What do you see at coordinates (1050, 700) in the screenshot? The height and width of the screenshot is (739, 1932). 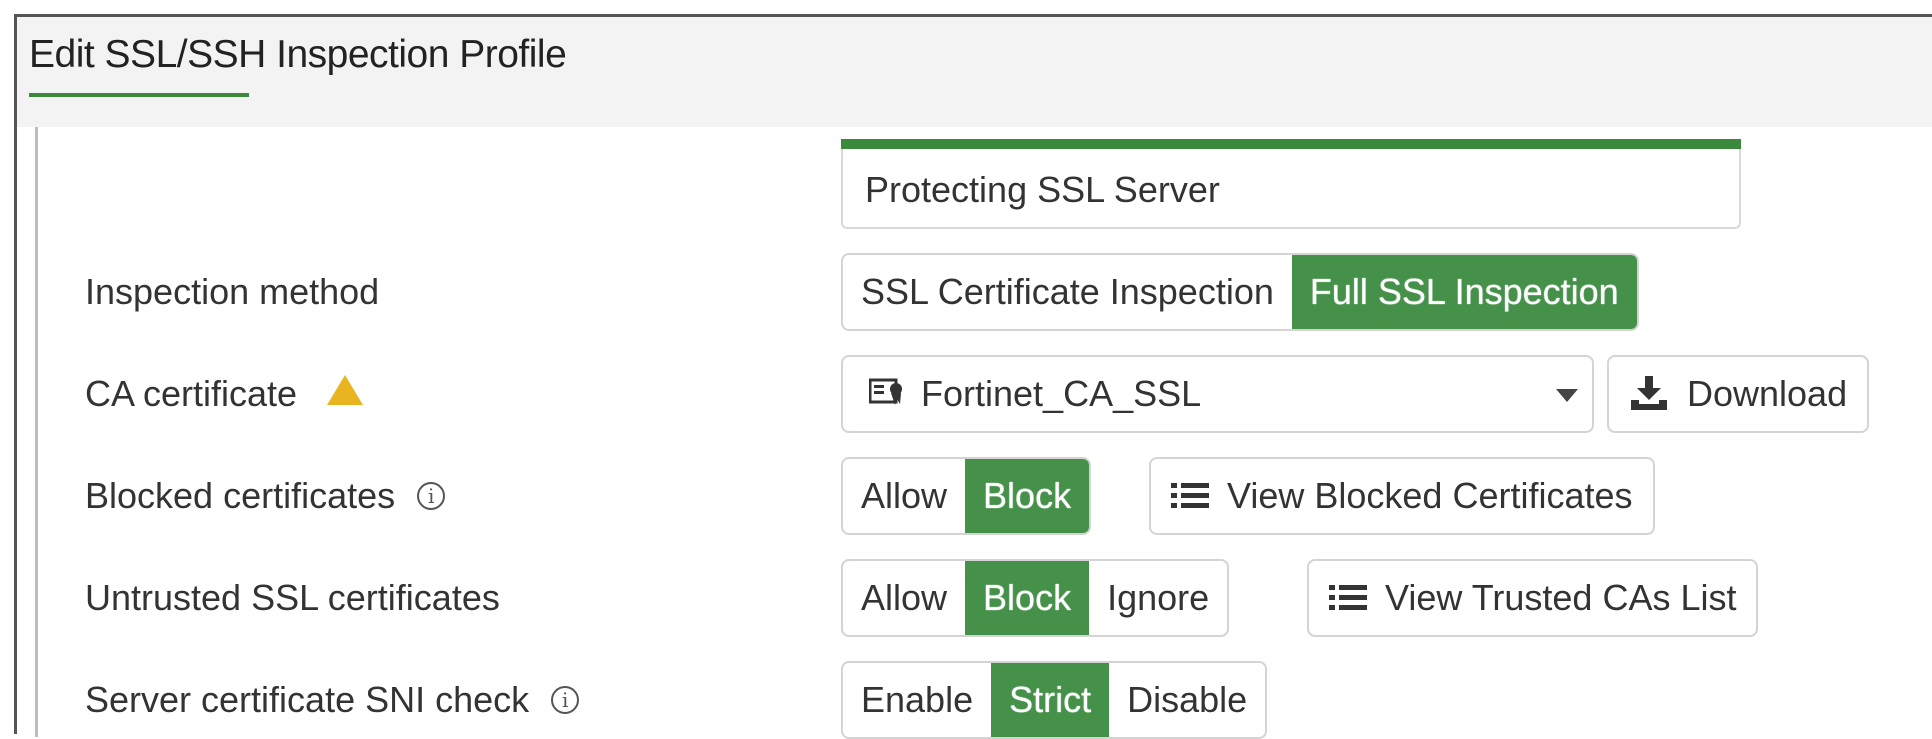 I see `option-strict: Strict` at bounding box center [1050, 700].